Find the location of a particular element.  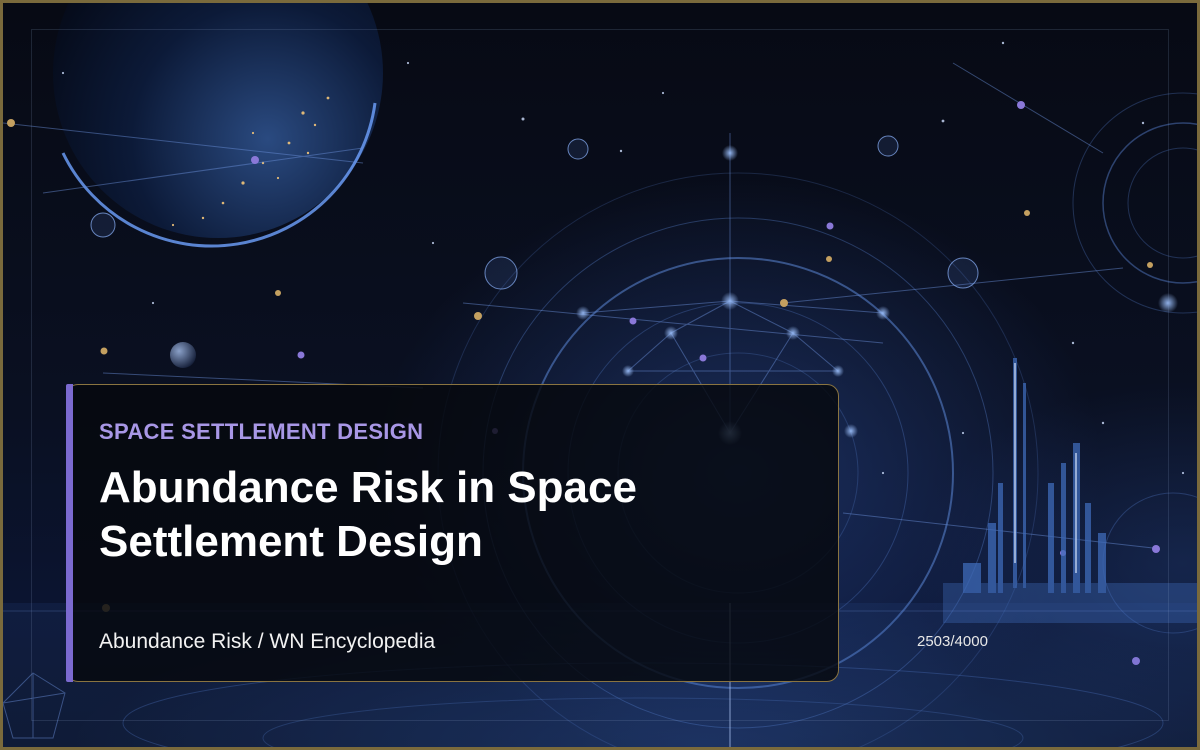

page-counter: 2503/4000 is located at coordinates (952, 641).